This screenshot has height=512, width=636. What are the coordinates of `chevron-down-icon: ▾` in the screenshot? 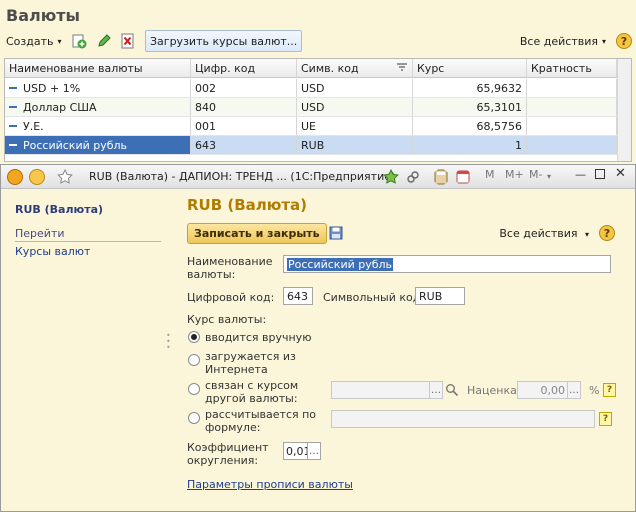 It's located at (549, 176).